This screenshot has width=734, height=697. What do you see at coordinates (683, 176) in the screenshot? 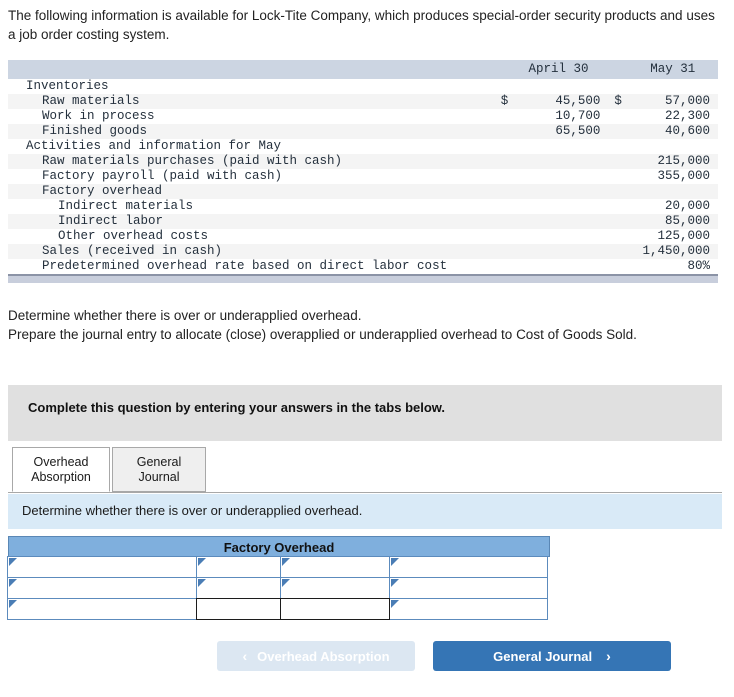
I see `fact-row-value-may: 355,000` at bounding box center [683, 176].